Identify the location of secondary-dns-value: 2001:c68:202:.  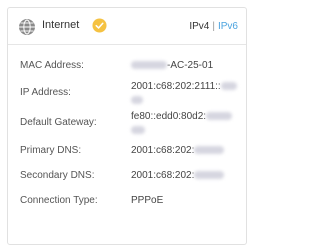
(187, 175).